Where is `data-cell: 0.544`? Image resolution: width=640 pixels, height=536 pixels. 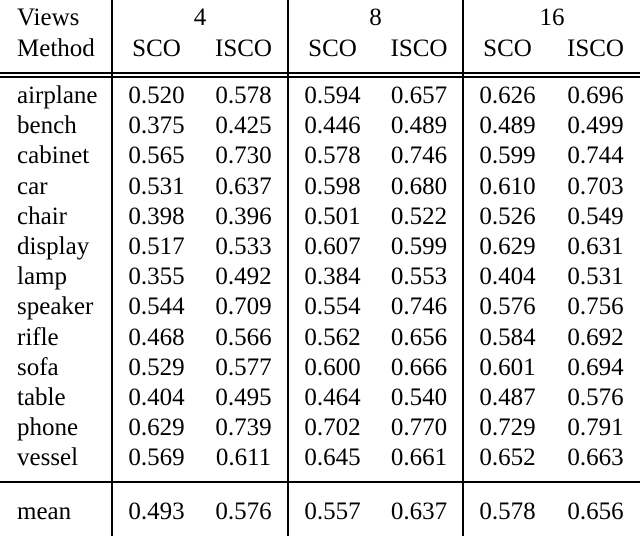 data-cell: 0.544 is located at coordinates (155, 308).